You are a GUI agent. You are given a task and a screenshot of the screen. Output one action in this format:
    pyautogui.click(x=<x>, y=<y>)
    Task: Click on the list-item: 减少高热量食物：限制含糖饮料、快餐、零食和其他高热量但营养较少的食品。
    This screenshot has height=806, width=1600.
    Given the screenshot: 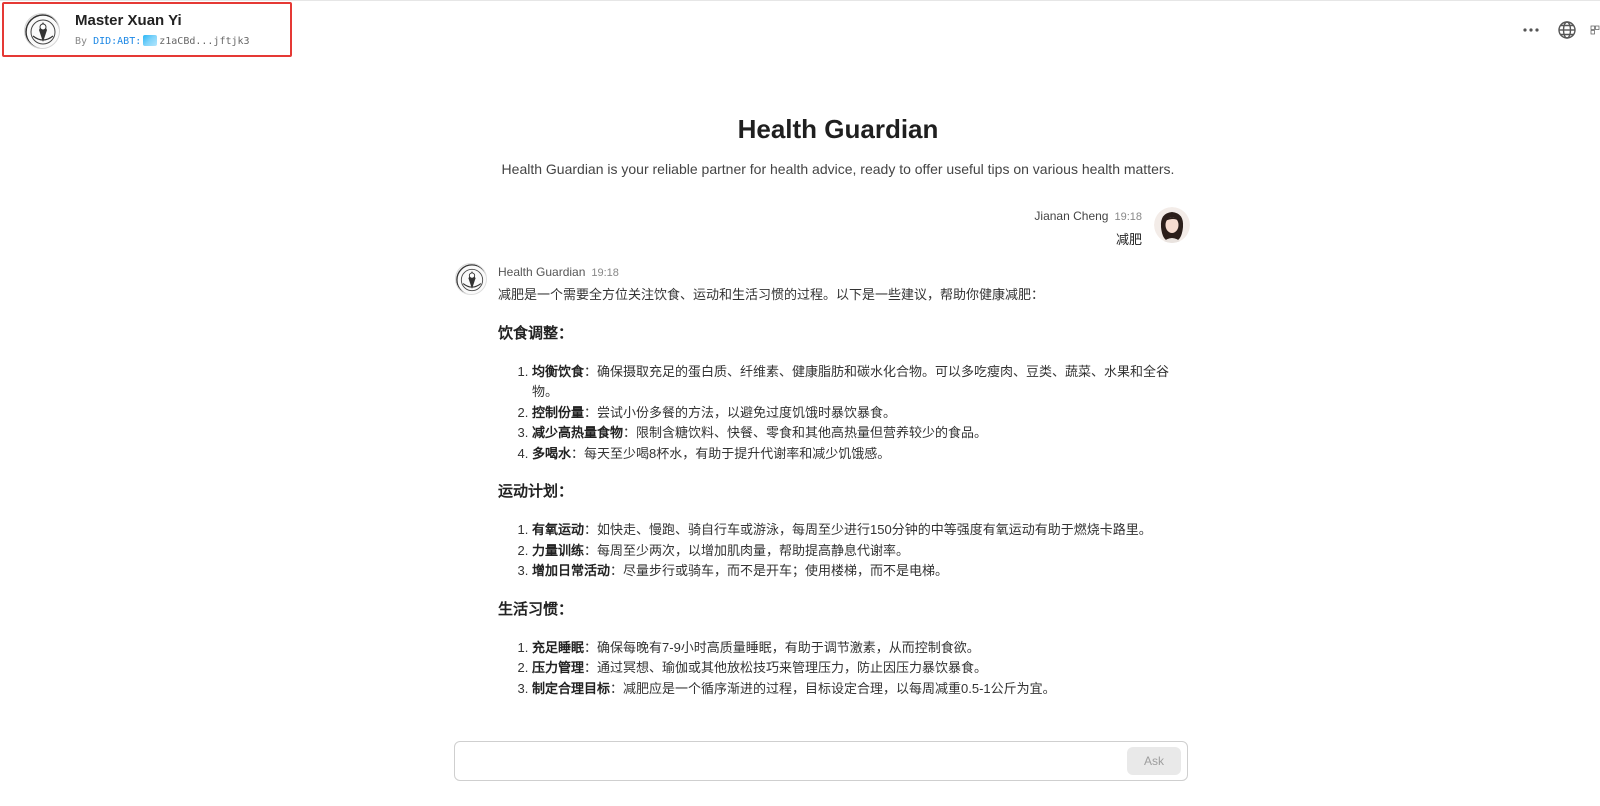 What is the action you would take?
    pyautogui.click(x=861, y=433)
    